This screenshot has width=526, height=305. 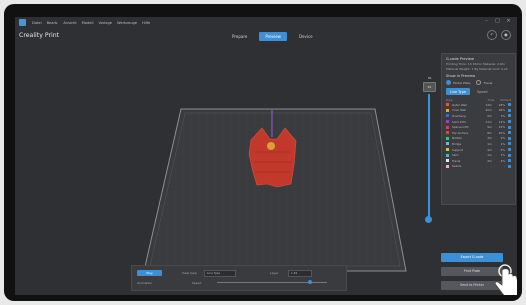 I want to click on legend-row-name: Bridge, so click(x=457, y=143).